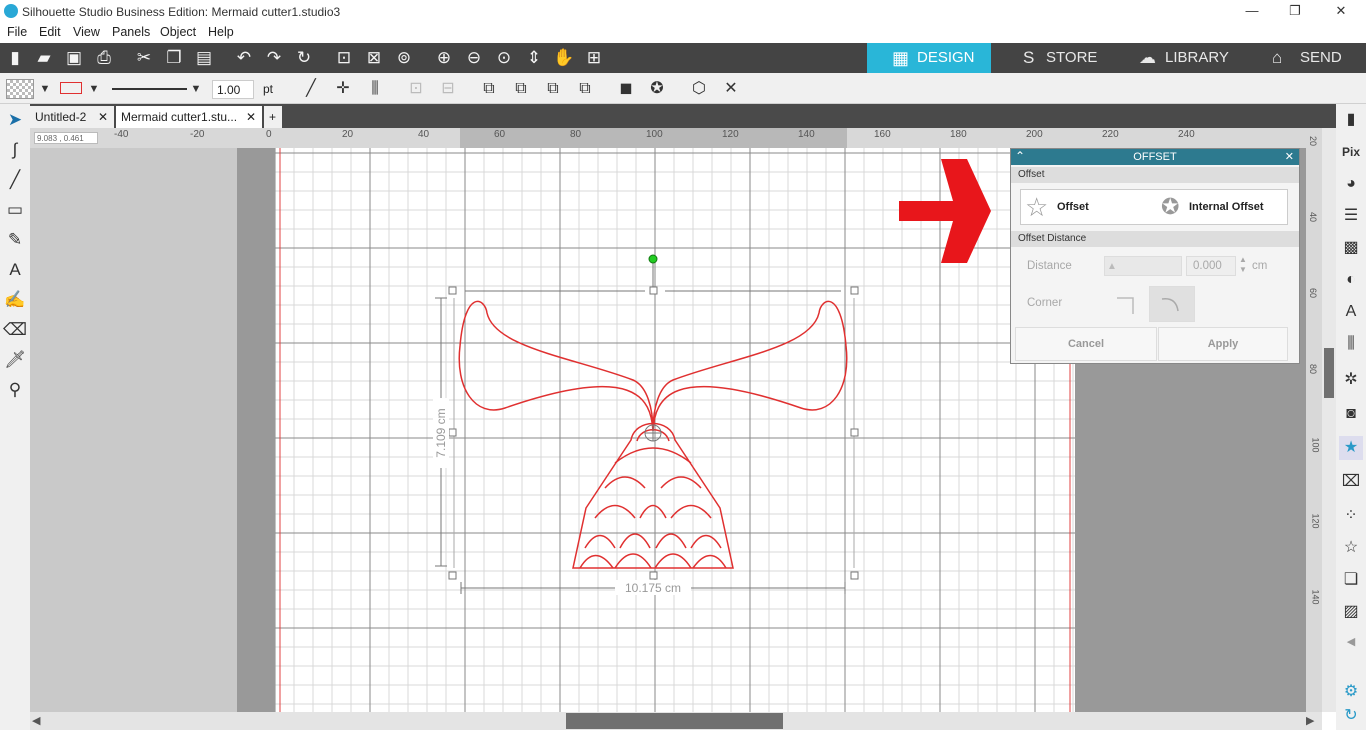 The image size is (1366, 730). Describe the element at coordinates (1076, 58) in the screenshot. I see `tab-store: S STORE` at that location.